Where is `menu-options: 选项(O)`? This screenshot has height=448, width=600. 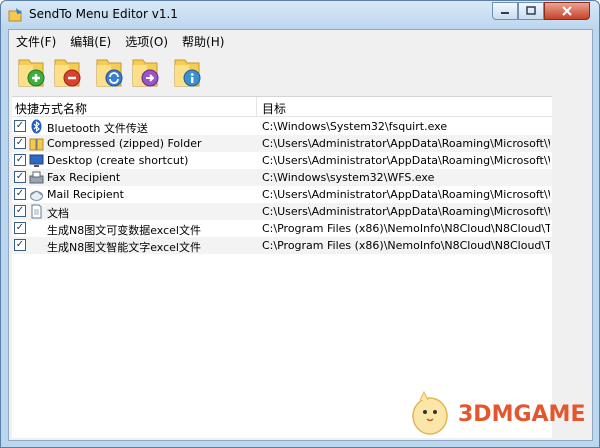 menu-options: 选项(O) is located at coordinates (146, 40).